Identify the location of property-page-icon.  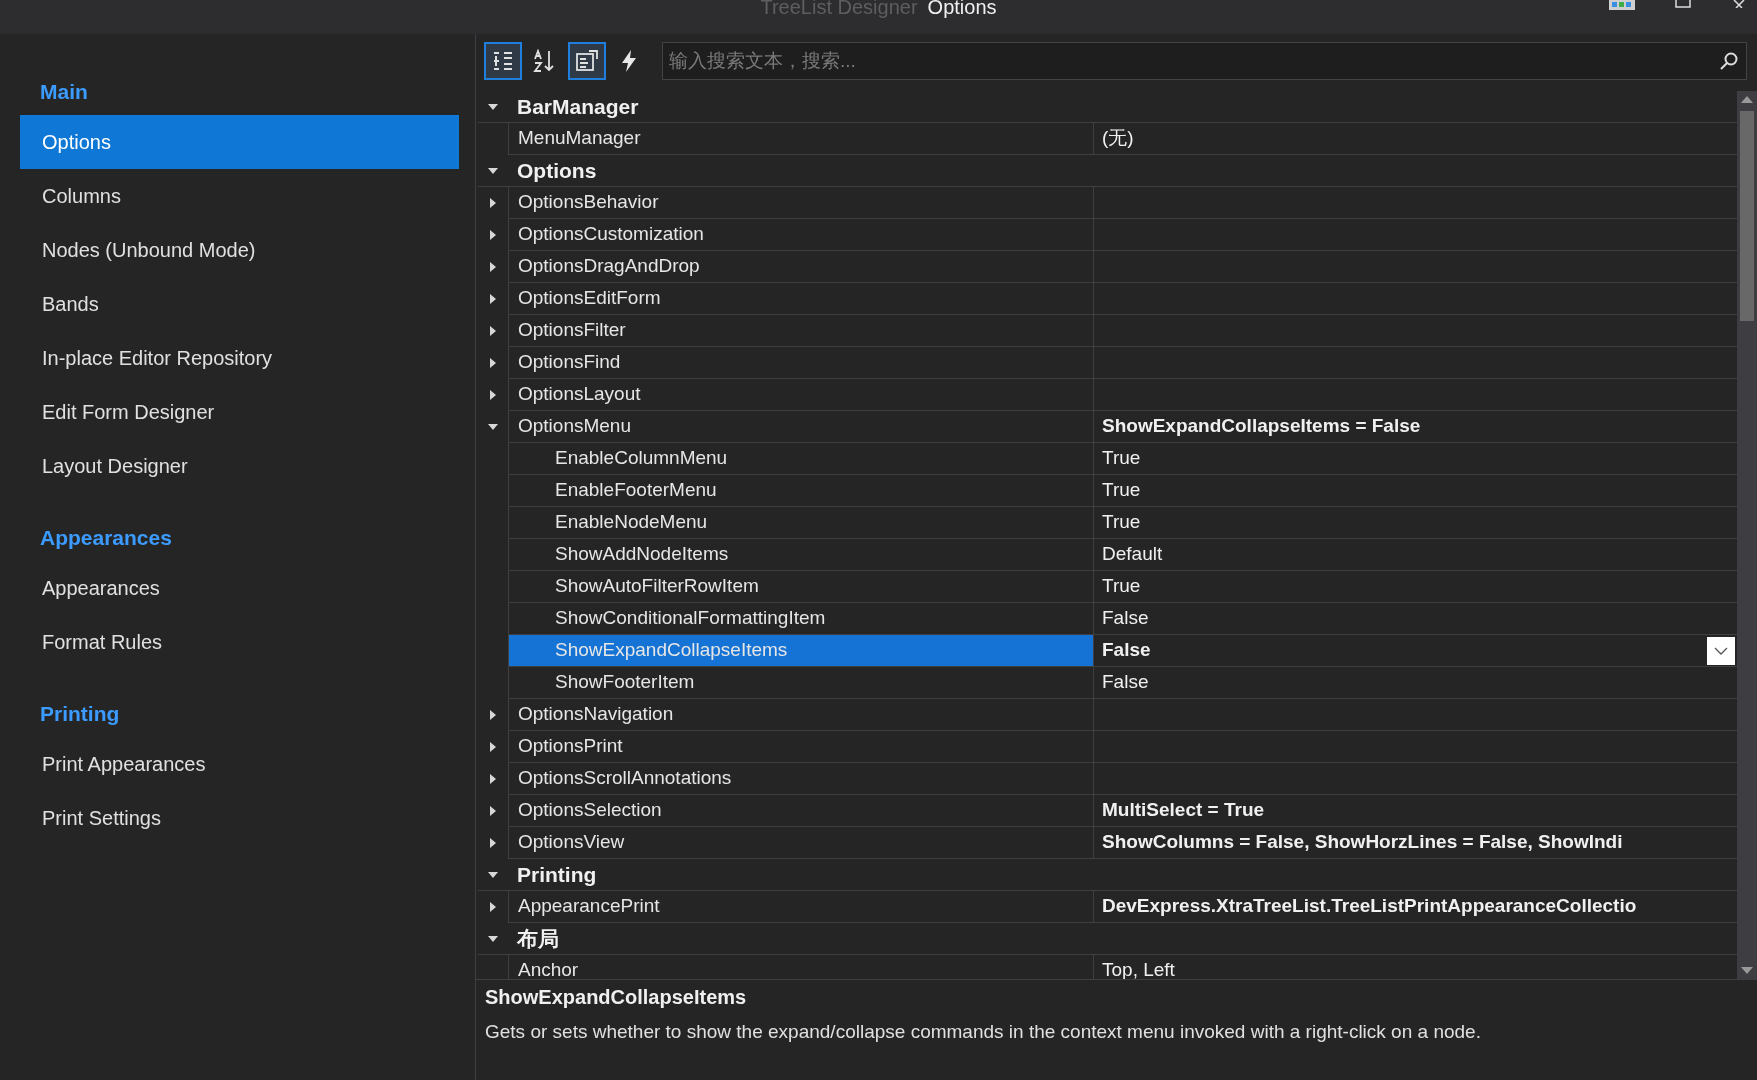
(587, 61).